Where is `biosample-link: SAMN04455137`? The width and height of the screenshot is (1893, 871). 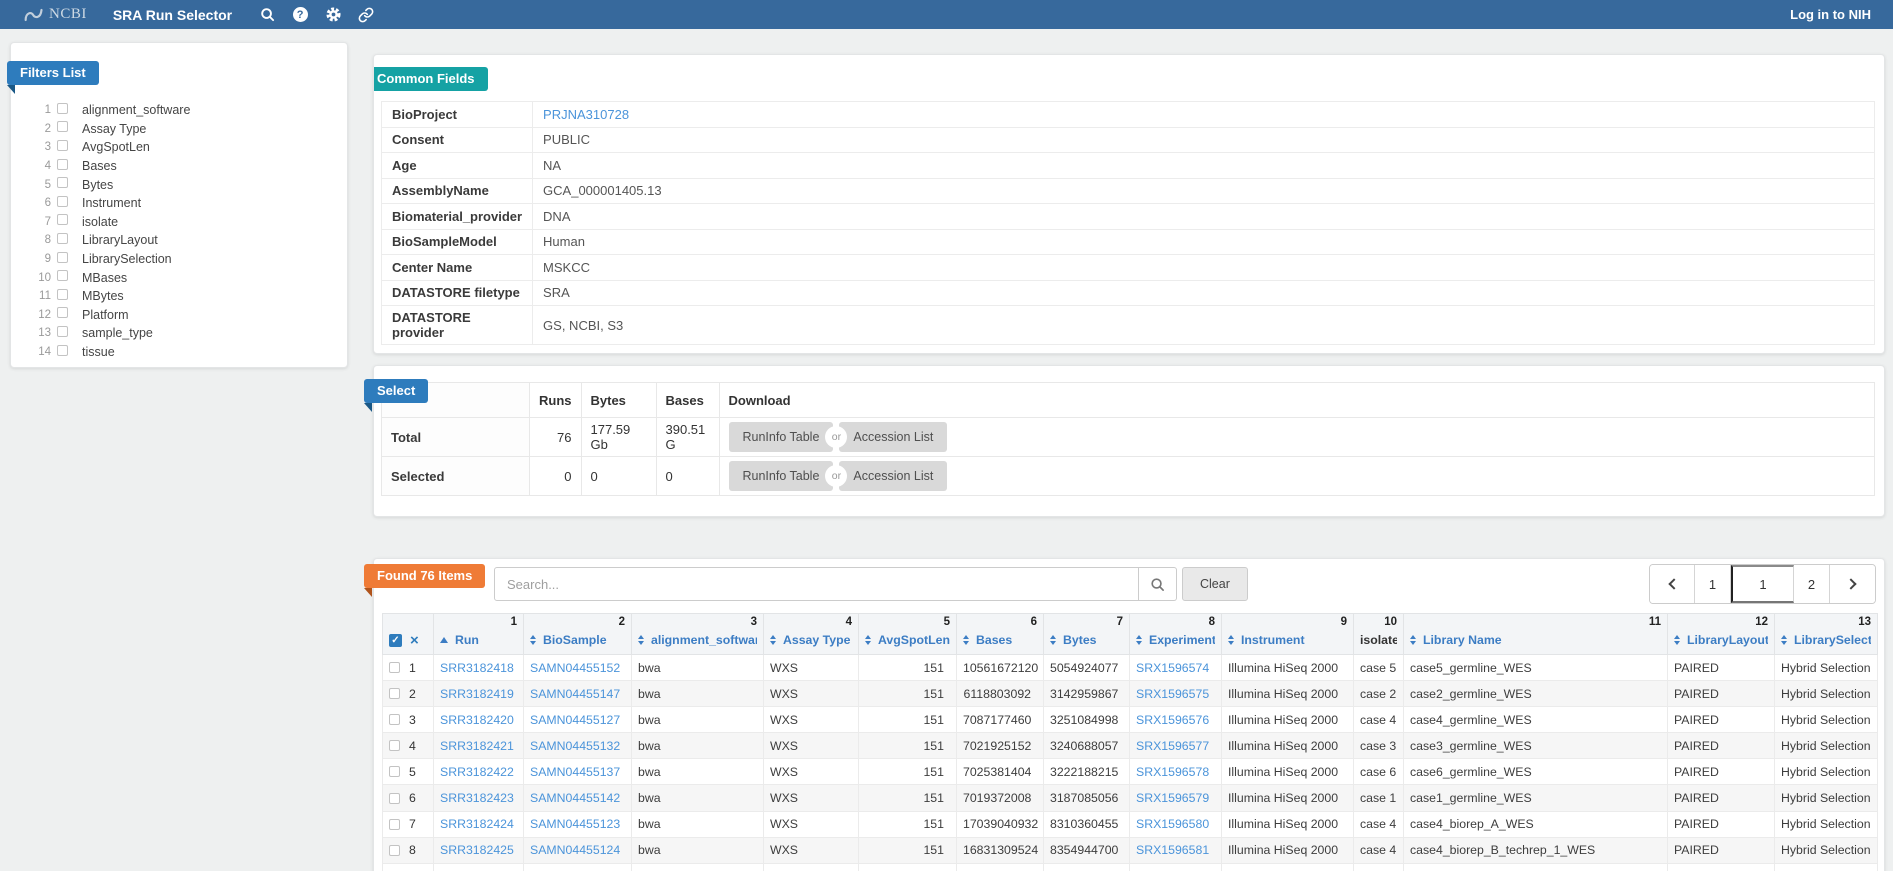
biosample-link: SAMN04455137 is located at coordinates (577, 772).